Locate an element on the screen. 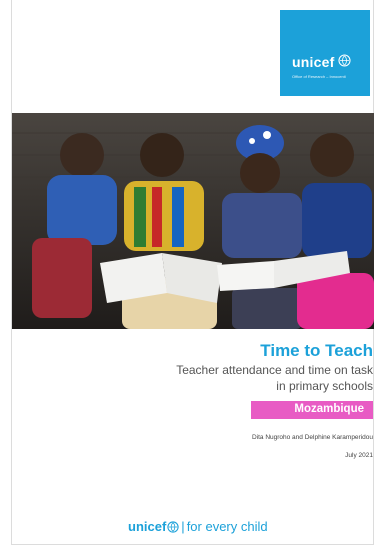 Image resolution: width=386 pixels, height=548 pixels. country-banner: Mozambique is located at coordinates (312, 410).